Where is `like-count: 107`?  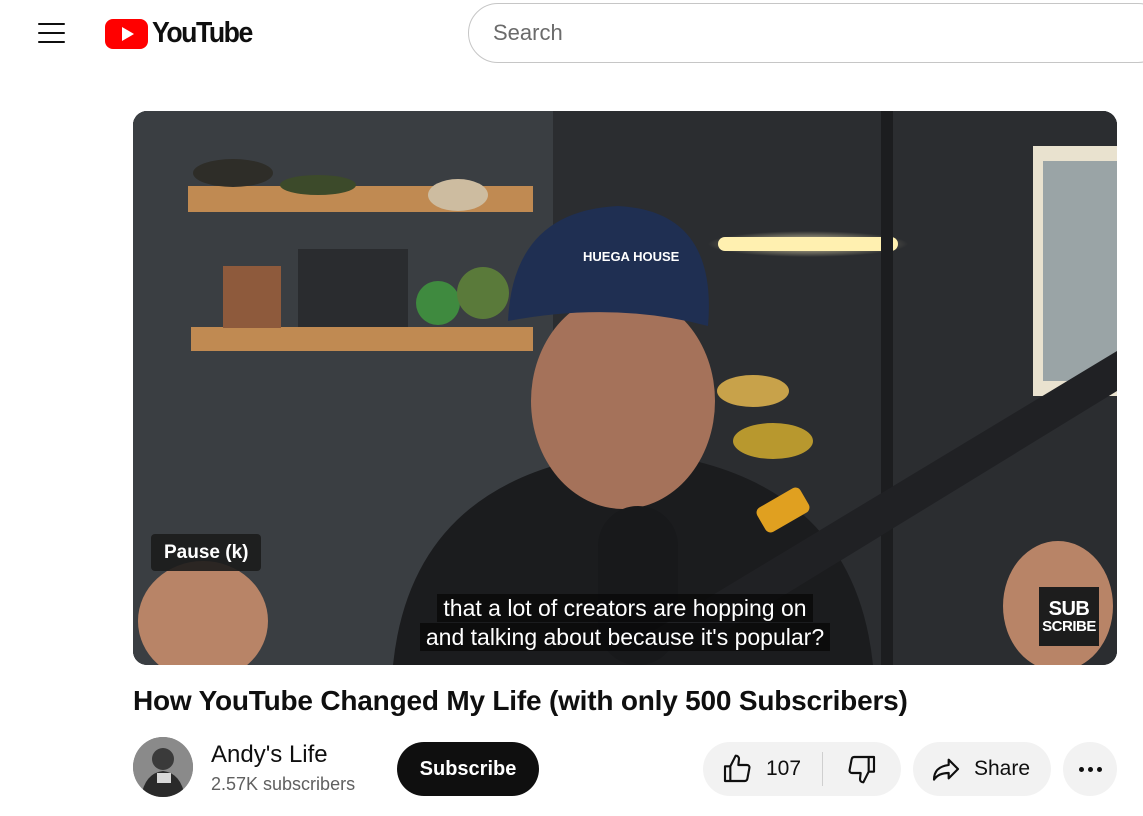
like-count: 107 is located at coordinates (784, 768).